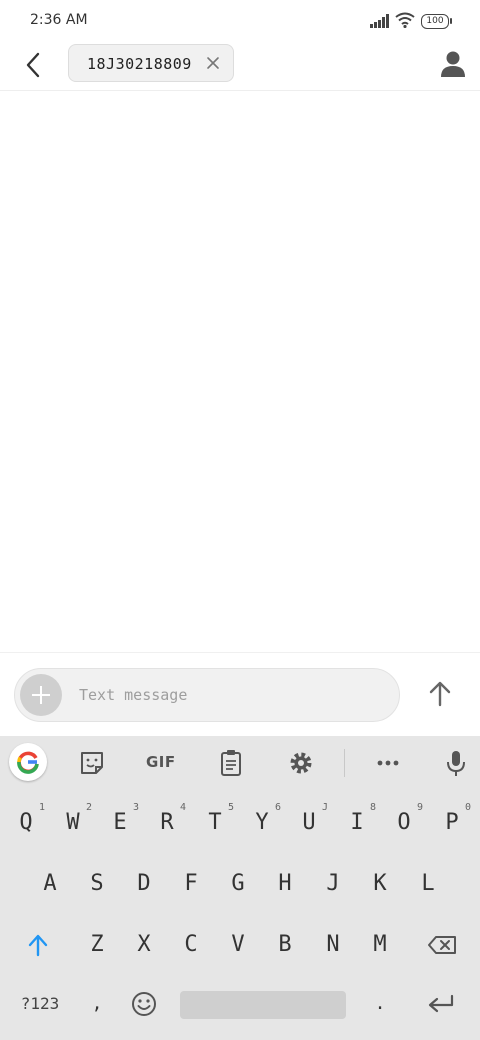 This screenshot has height=1040, width=480. Describe the element at coordinates (167, 823) in the screenshot. I see `key-r: R4` at that location.